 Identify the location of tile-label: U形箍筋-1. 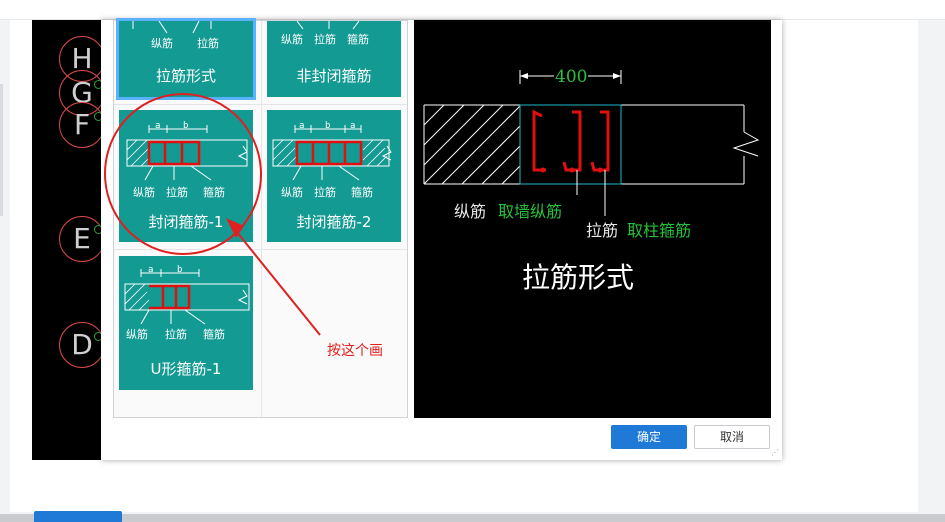
(186, 369).